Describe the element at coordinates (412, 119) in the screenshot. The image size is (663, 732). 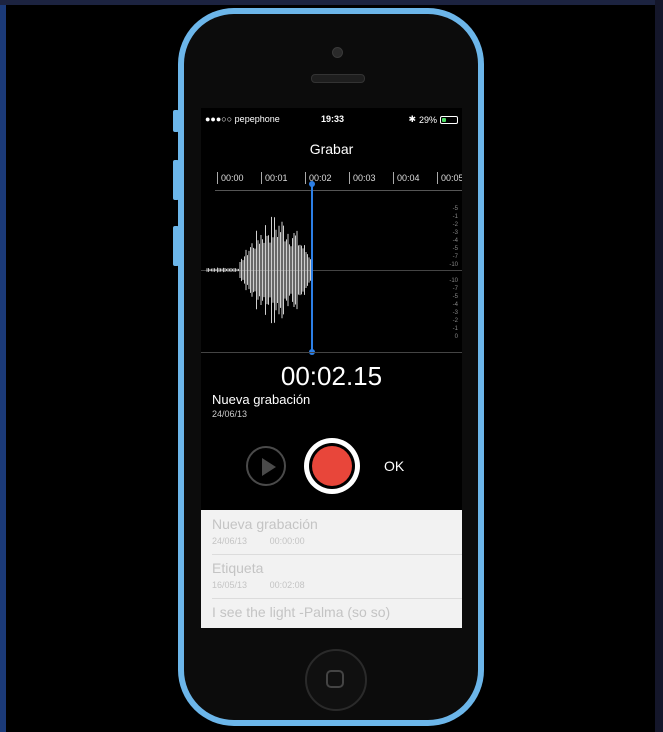
I see `bluetooth-icon: ✱` at that location.